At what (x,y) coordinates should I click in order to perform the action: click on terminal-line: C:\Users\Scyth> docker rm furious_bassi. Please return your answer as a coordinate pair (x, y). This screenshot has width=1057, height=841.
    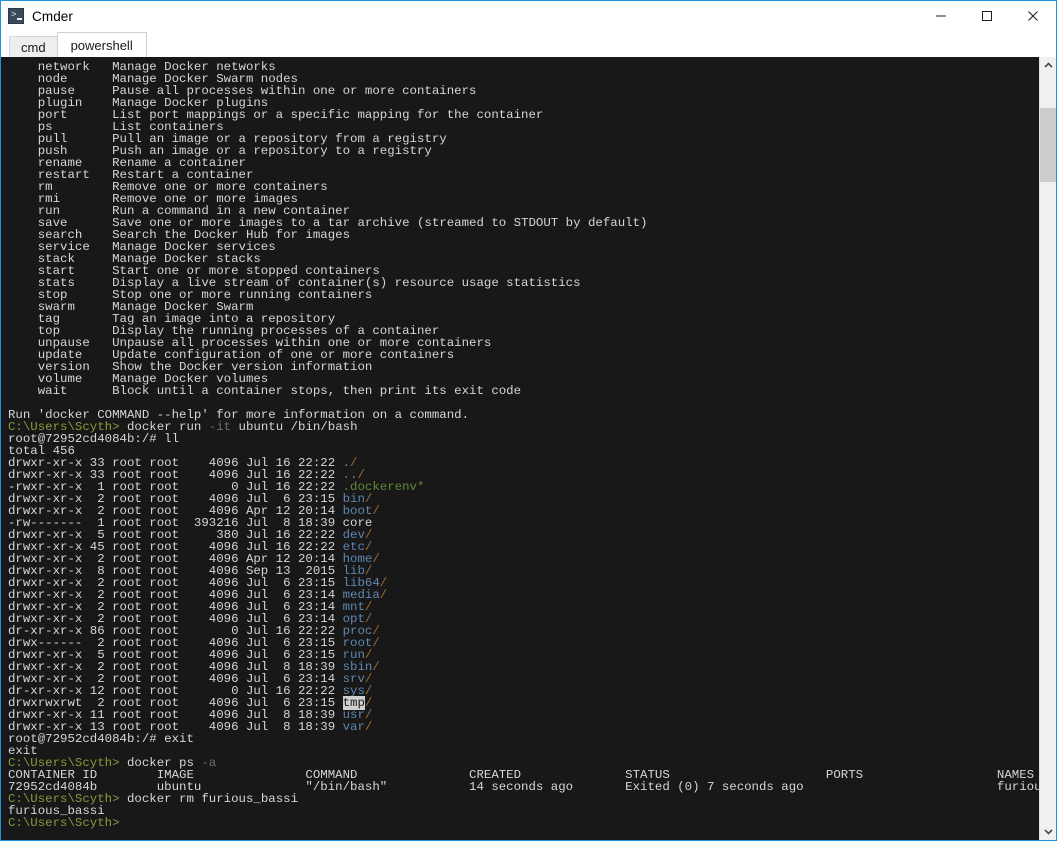
    Looking at the image, I should click on (153, 799).